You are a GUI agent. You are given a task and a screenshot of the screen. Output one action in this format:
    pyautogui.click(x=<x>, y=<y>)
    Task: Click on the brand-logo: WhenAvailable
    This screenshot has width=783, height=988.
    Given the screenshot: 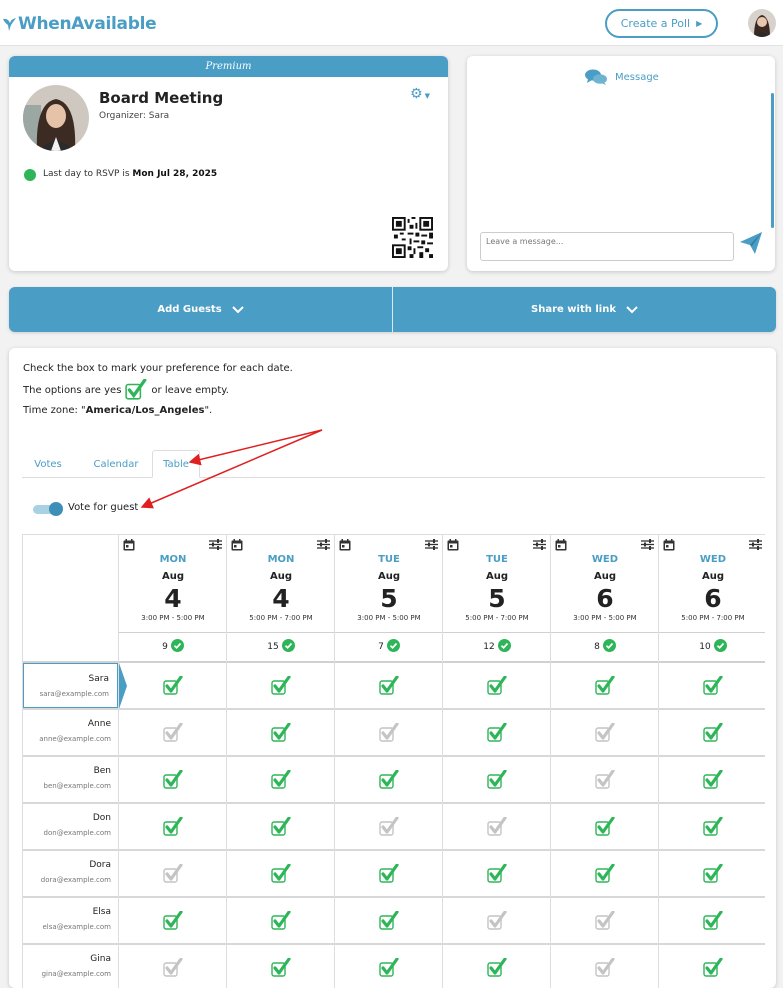 What is the action you would take?
    pyautogui.click(x=79, y=24)
    